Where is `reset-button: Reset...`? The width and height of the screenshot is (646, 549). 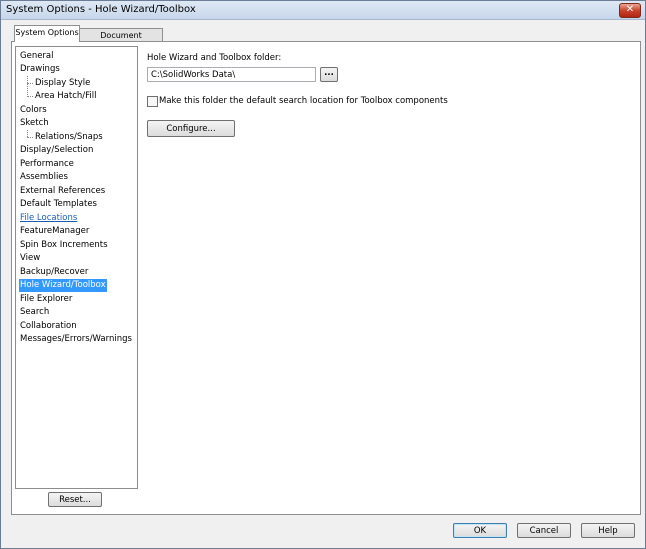 reset-button: Reset... is located at coordinates (75, 499).